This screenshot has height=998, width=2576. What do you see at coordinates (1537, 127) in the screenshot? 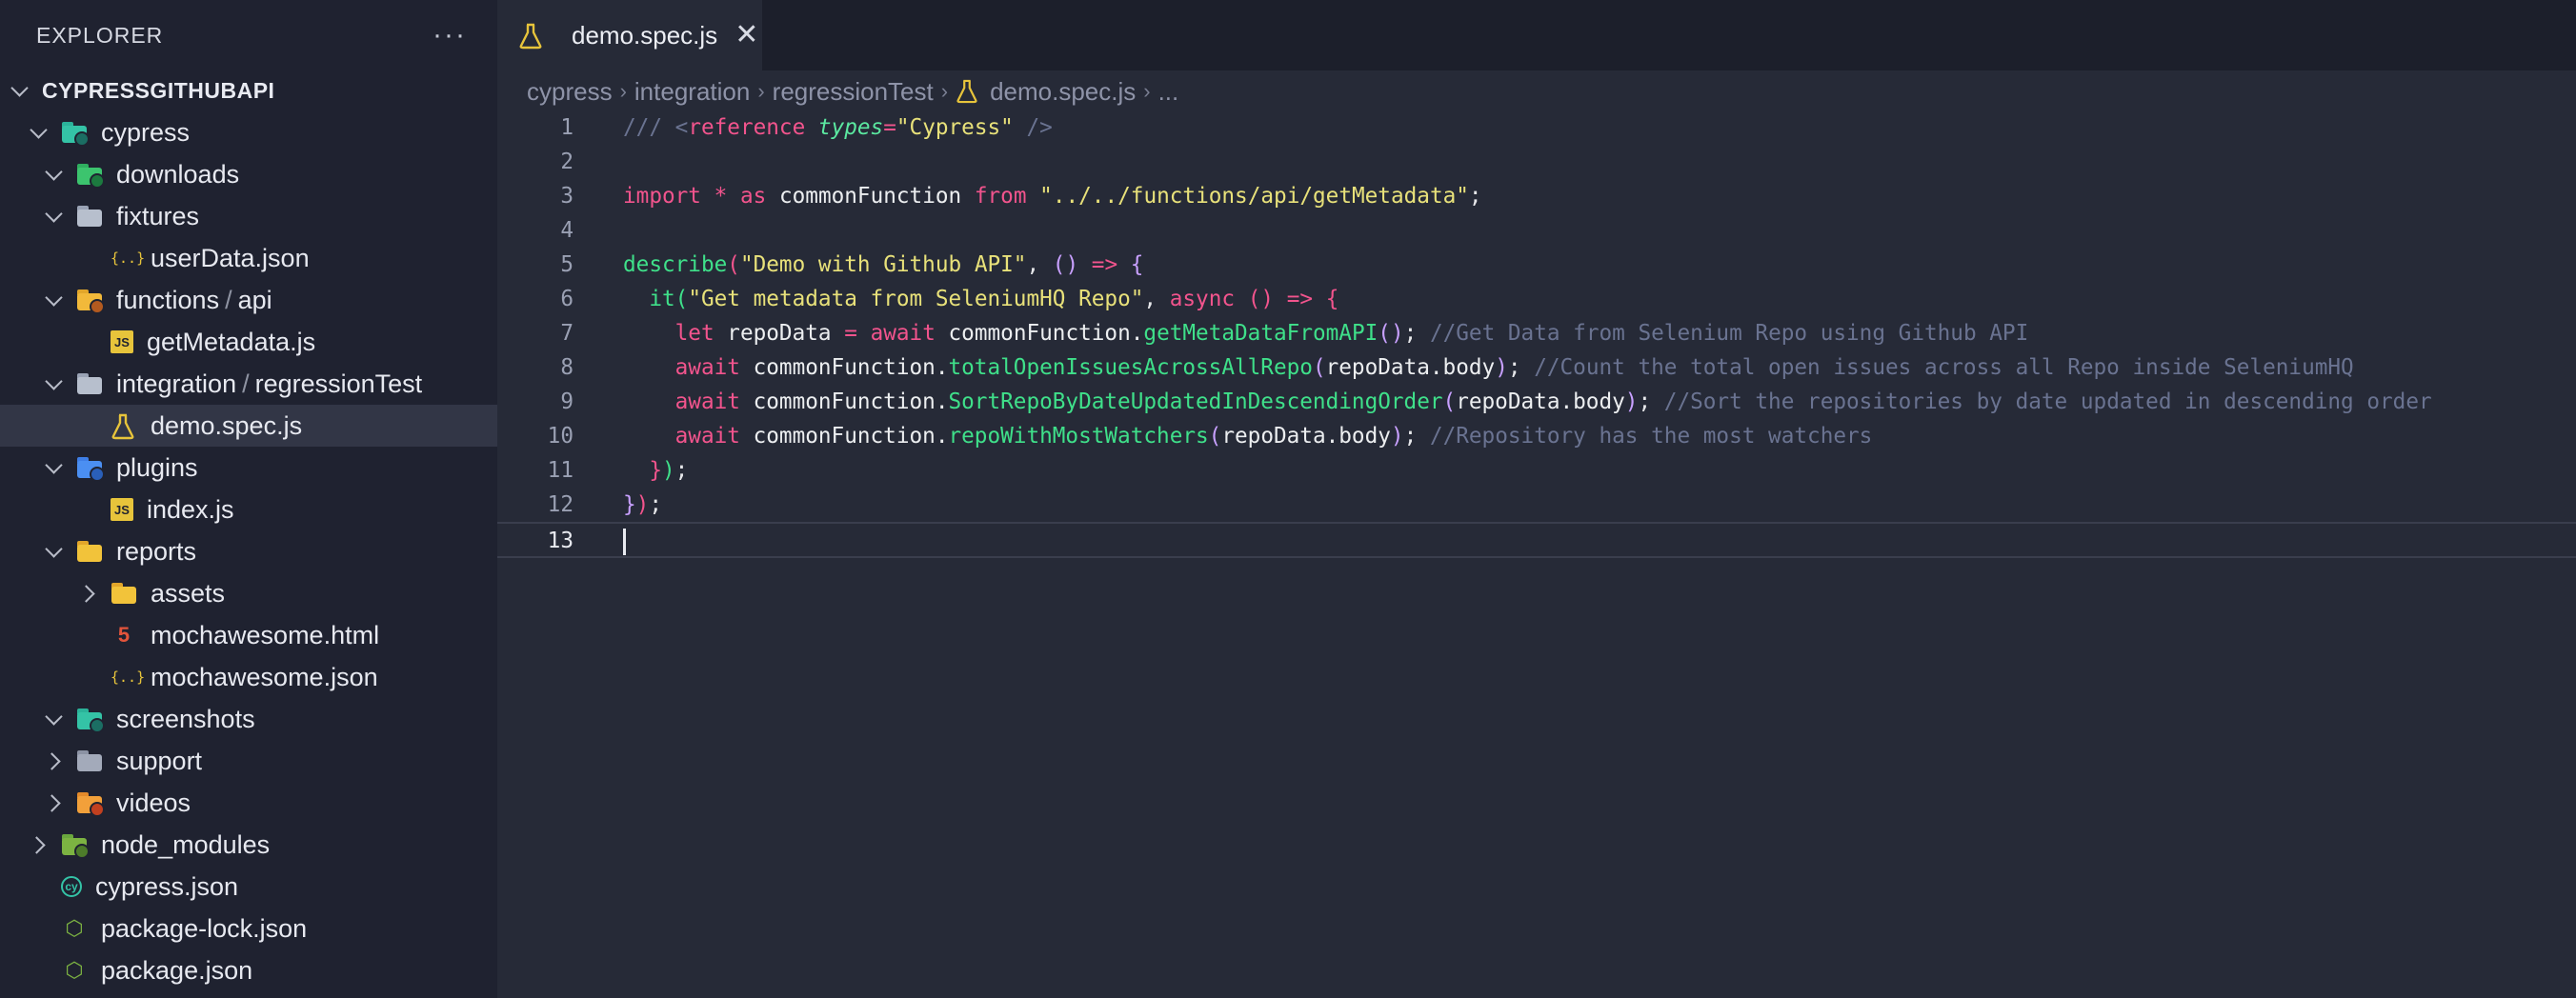
I see `code-line: 1 /// <reference types="Cypress" />` at bounding box center [1537, 127].